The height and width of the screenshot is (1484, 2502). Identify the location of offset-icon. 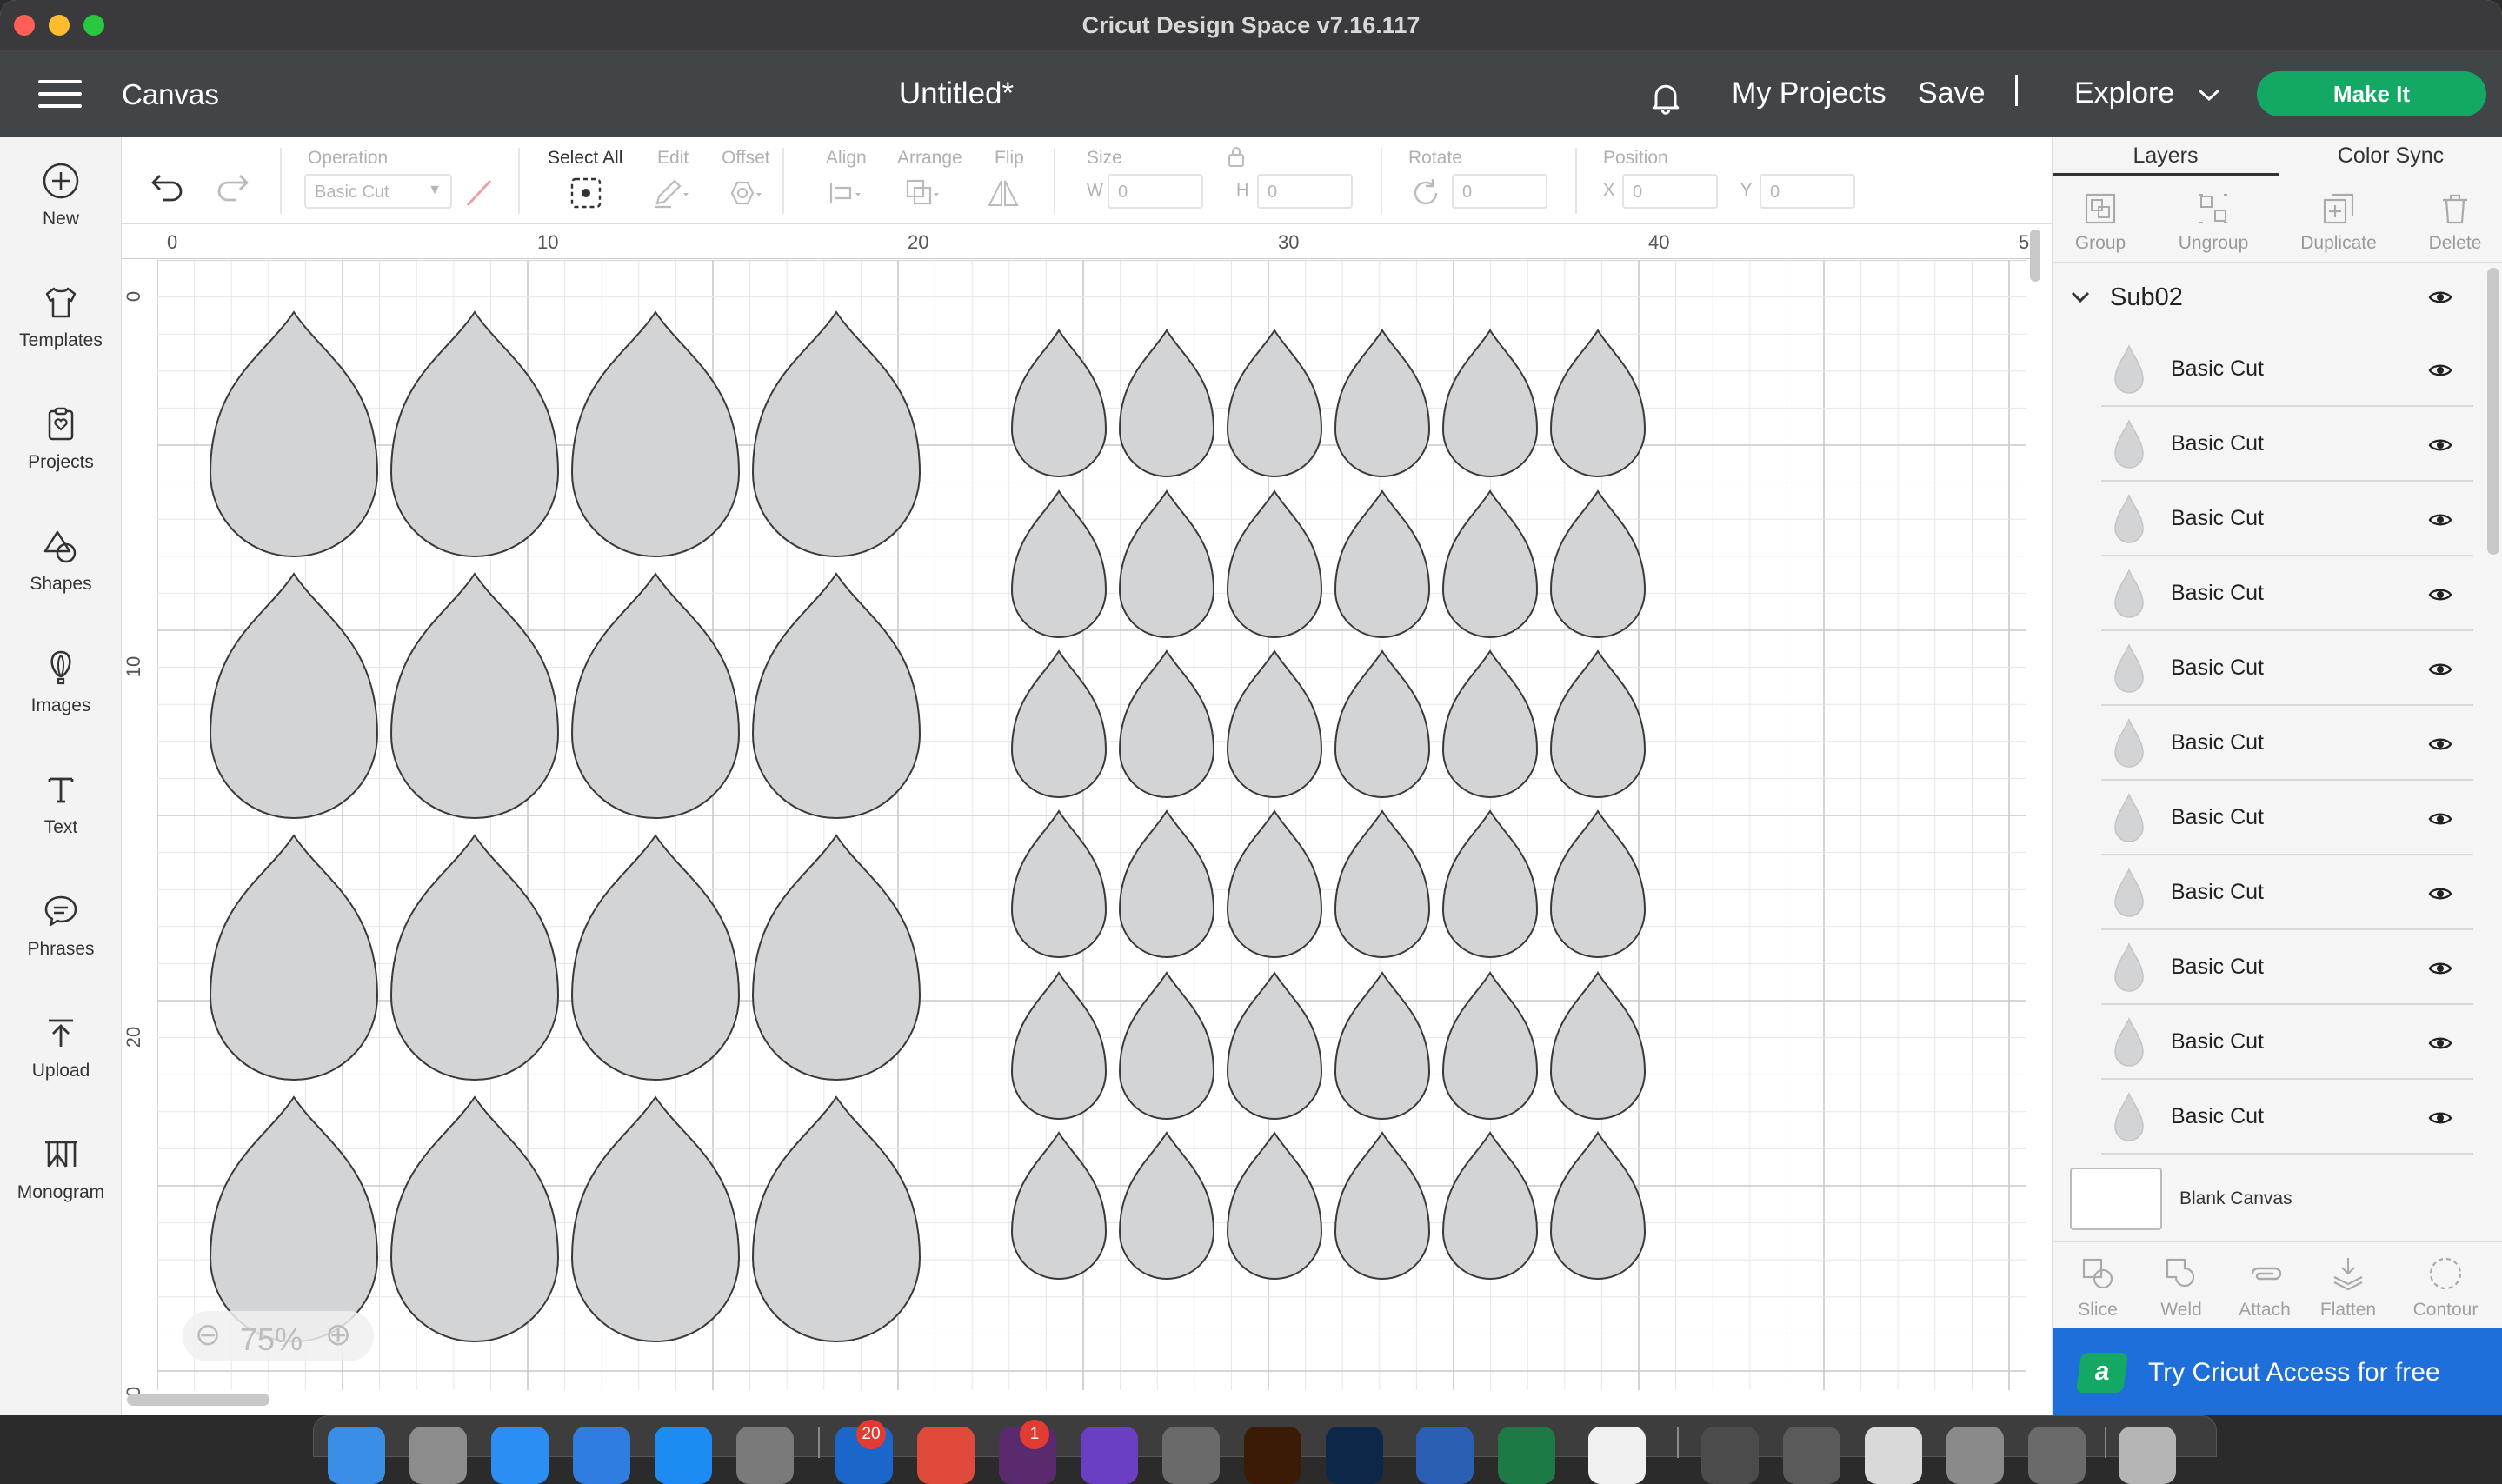
(743, 193).